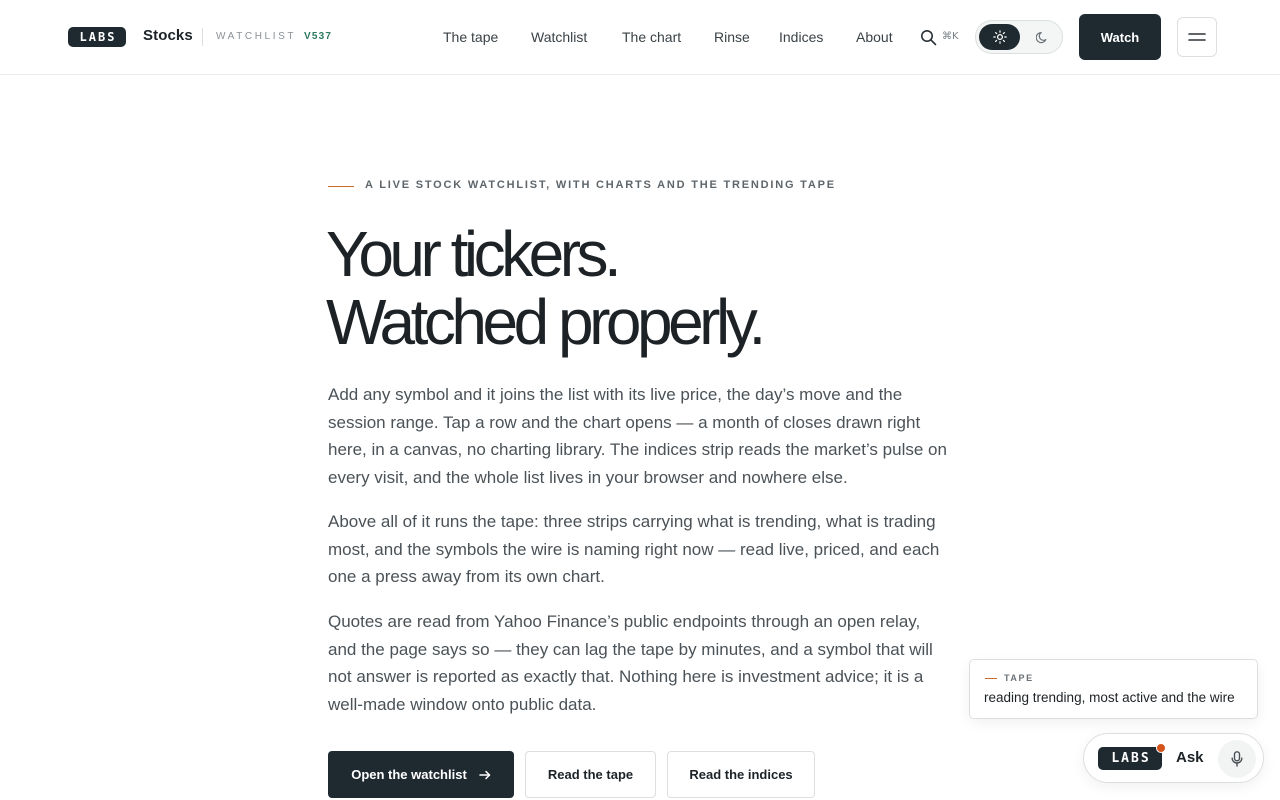  I want to click on section-label: WATCHLIST, so click(256, 36).